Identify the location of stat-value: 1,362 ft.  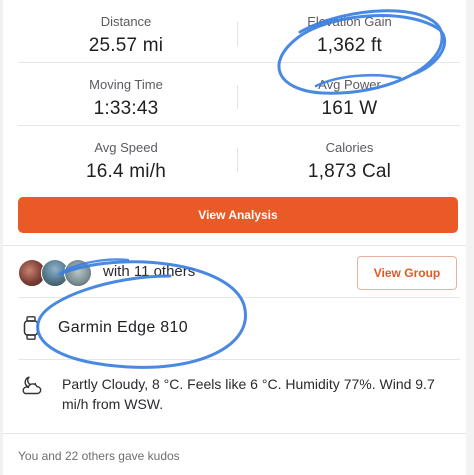
(349, 45).